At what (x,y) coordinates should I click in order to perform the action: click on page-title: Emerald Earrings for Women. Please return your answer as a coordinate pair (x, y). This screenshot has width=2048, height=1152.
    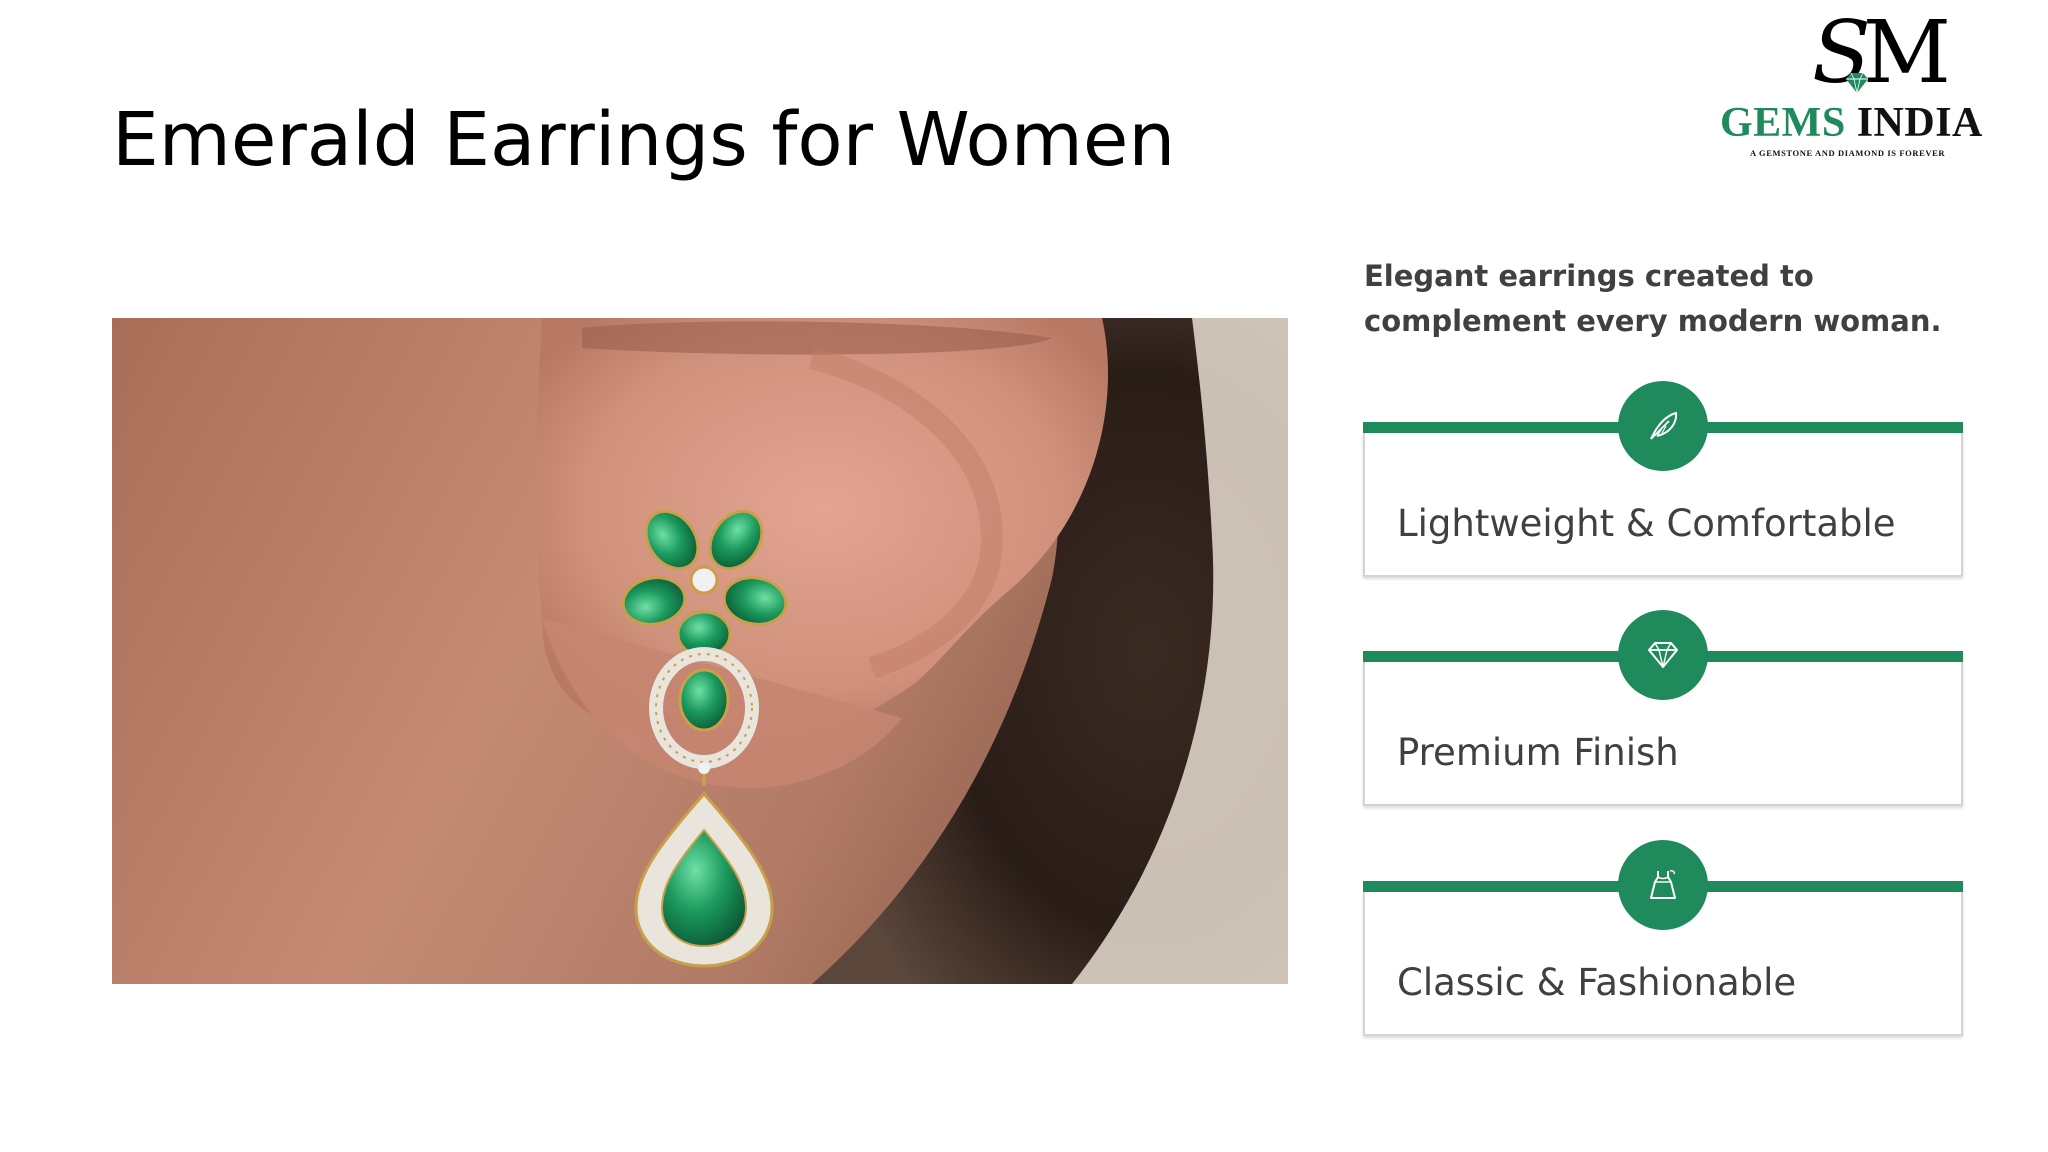
    Looking at the image, I should click on (644, 140).